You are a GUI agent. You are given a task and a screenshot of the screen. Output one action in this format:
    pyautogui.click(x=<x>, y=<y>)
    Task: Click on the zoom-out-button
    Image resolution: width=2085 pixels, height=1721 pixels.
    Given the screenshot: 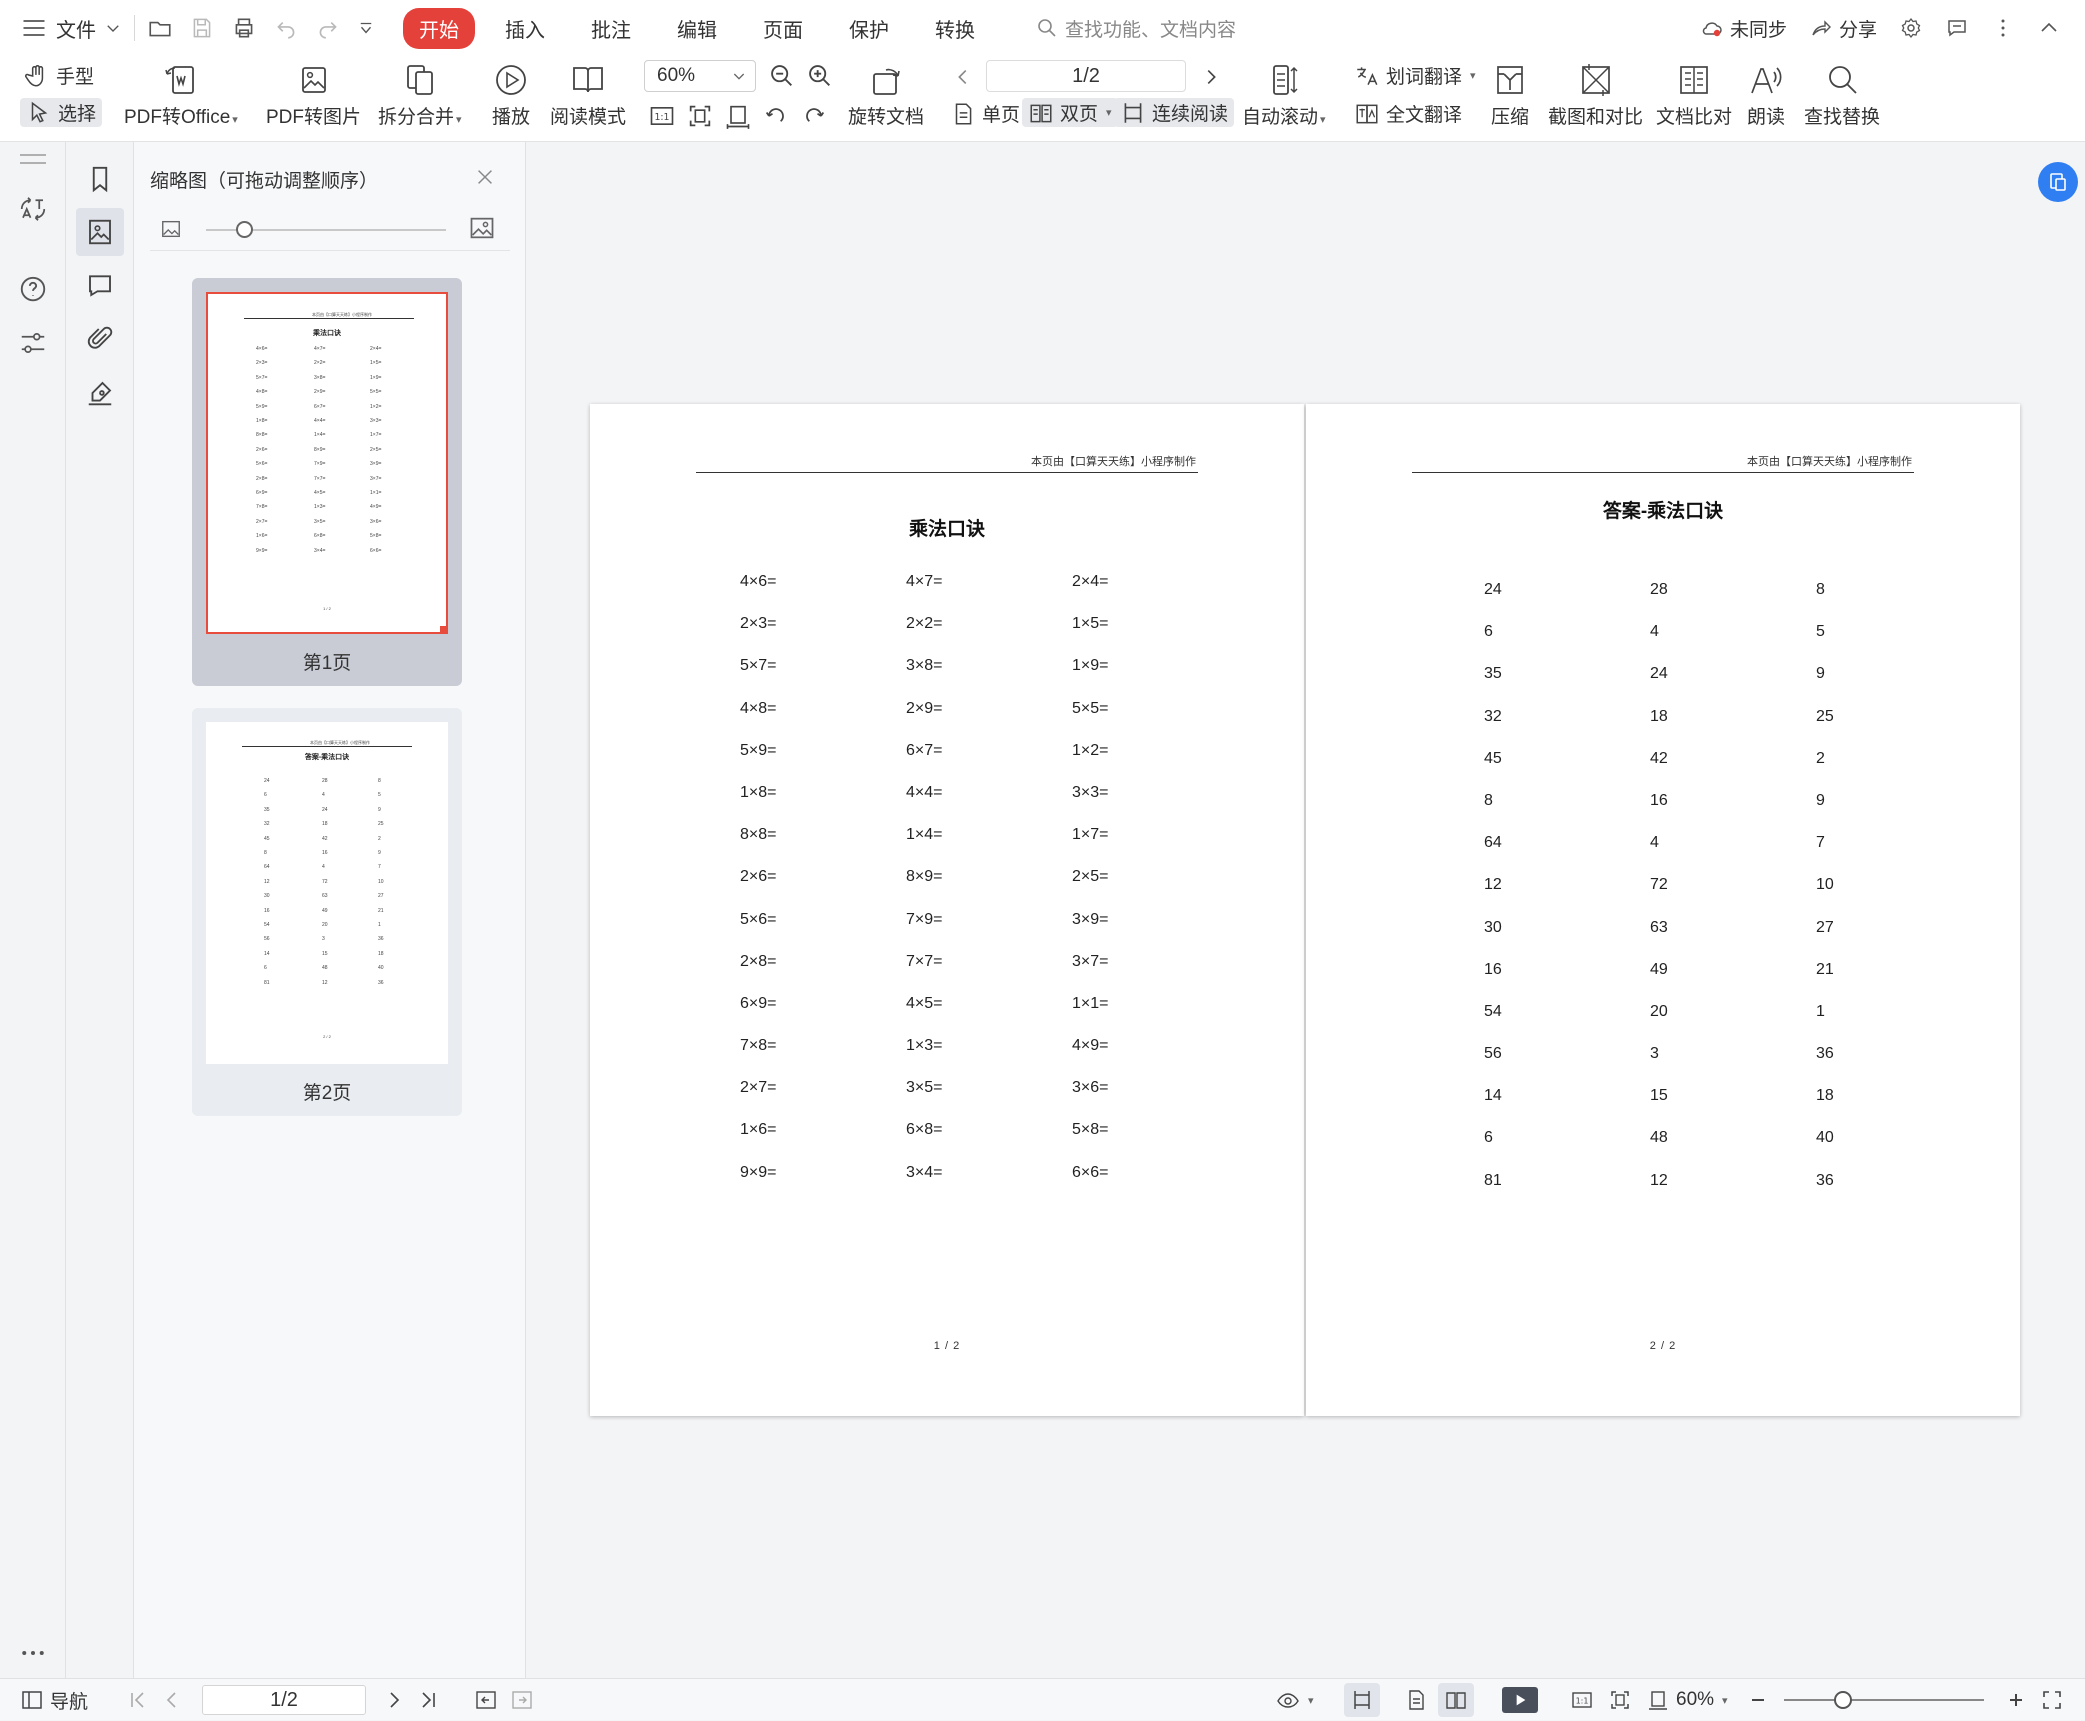 What is the action you would take?
    pyautogui.click(x=1758, y=1700)
    